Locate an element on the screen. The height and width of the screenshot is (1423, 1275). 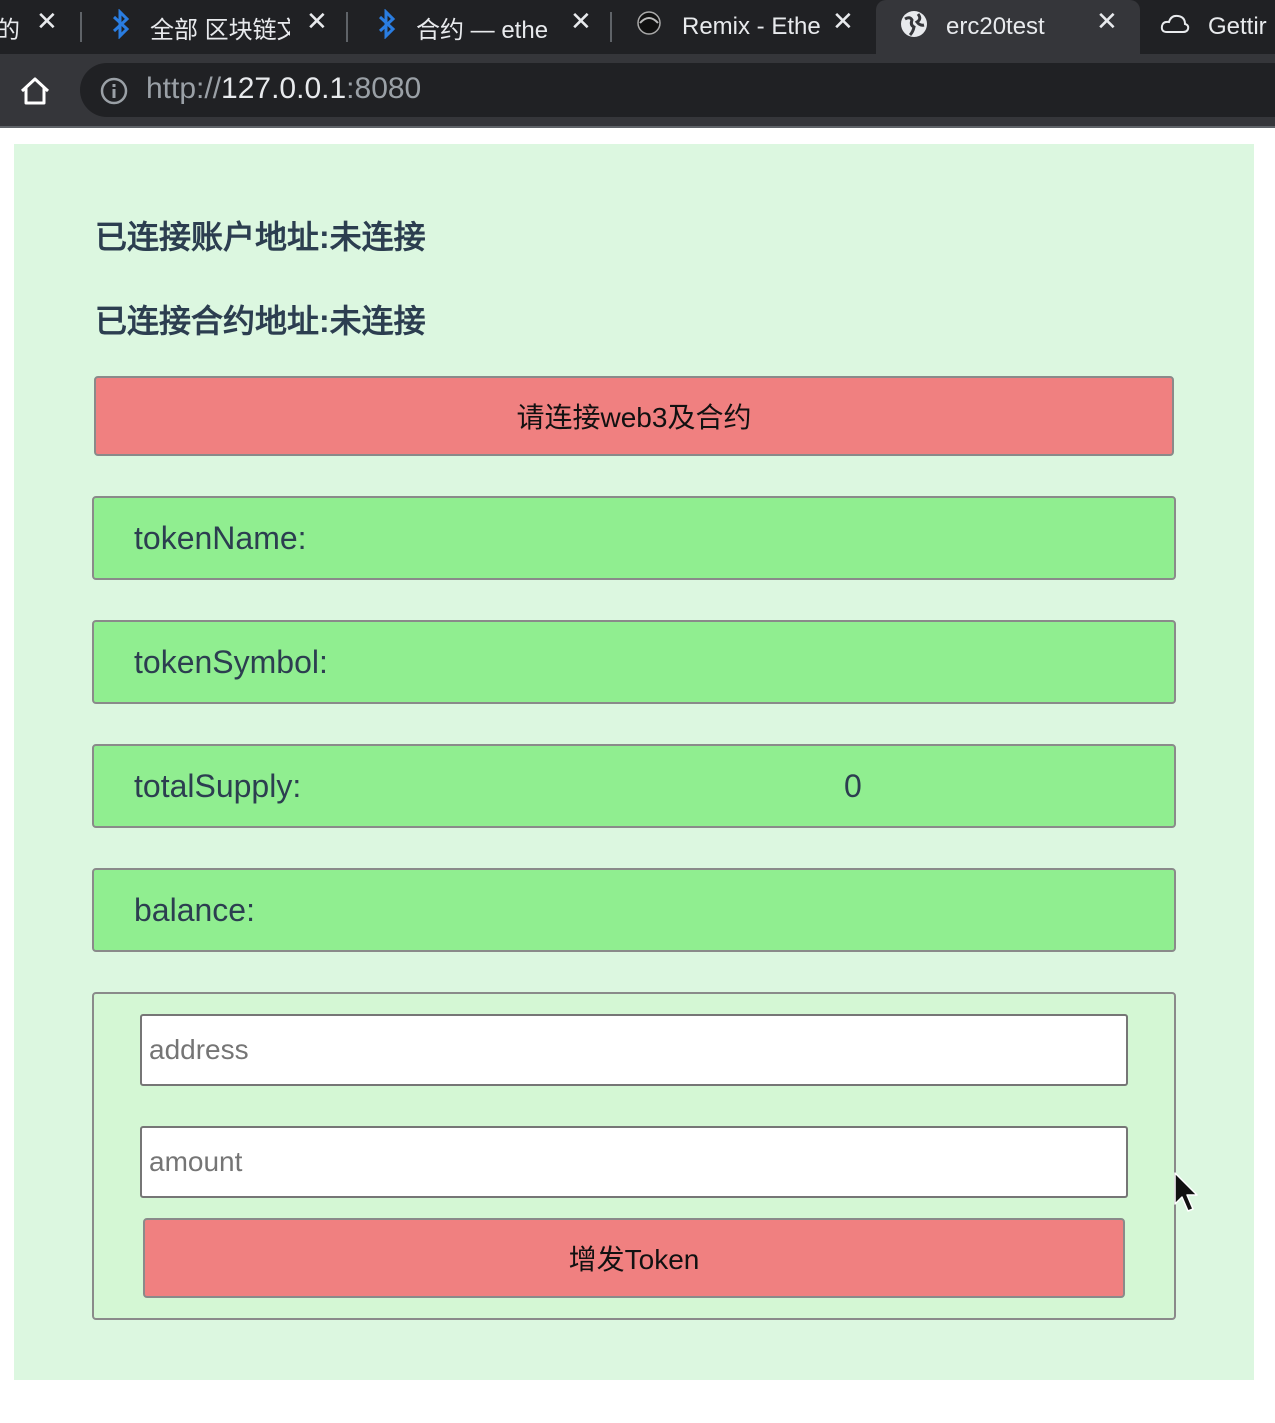
balance-row: balance: is located at coordinates (634, 910).